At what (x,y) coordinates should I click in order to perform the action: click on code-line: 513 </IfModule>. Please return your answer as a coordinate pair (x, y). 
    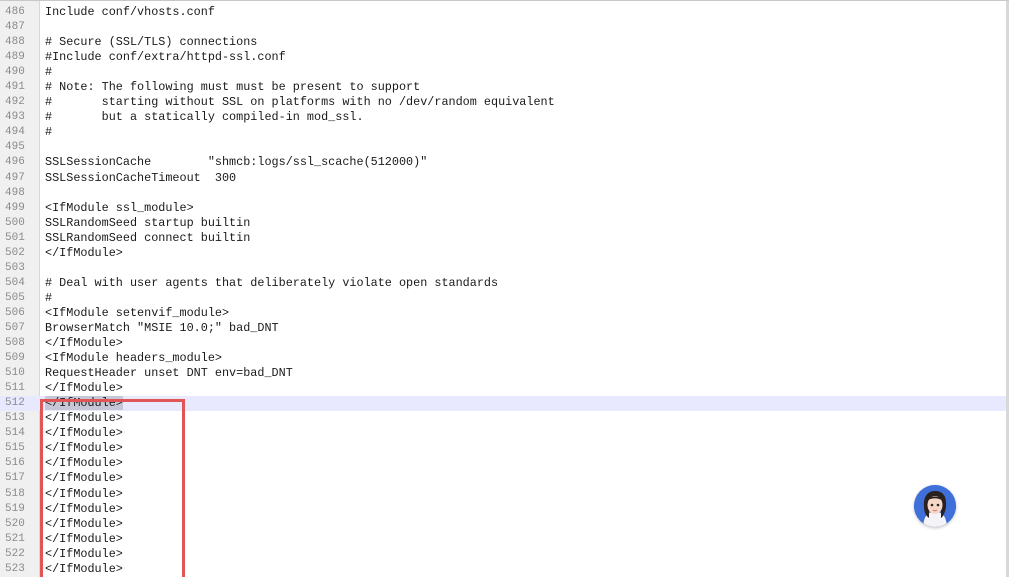
    Looking at the image, I should click on (503, 418).